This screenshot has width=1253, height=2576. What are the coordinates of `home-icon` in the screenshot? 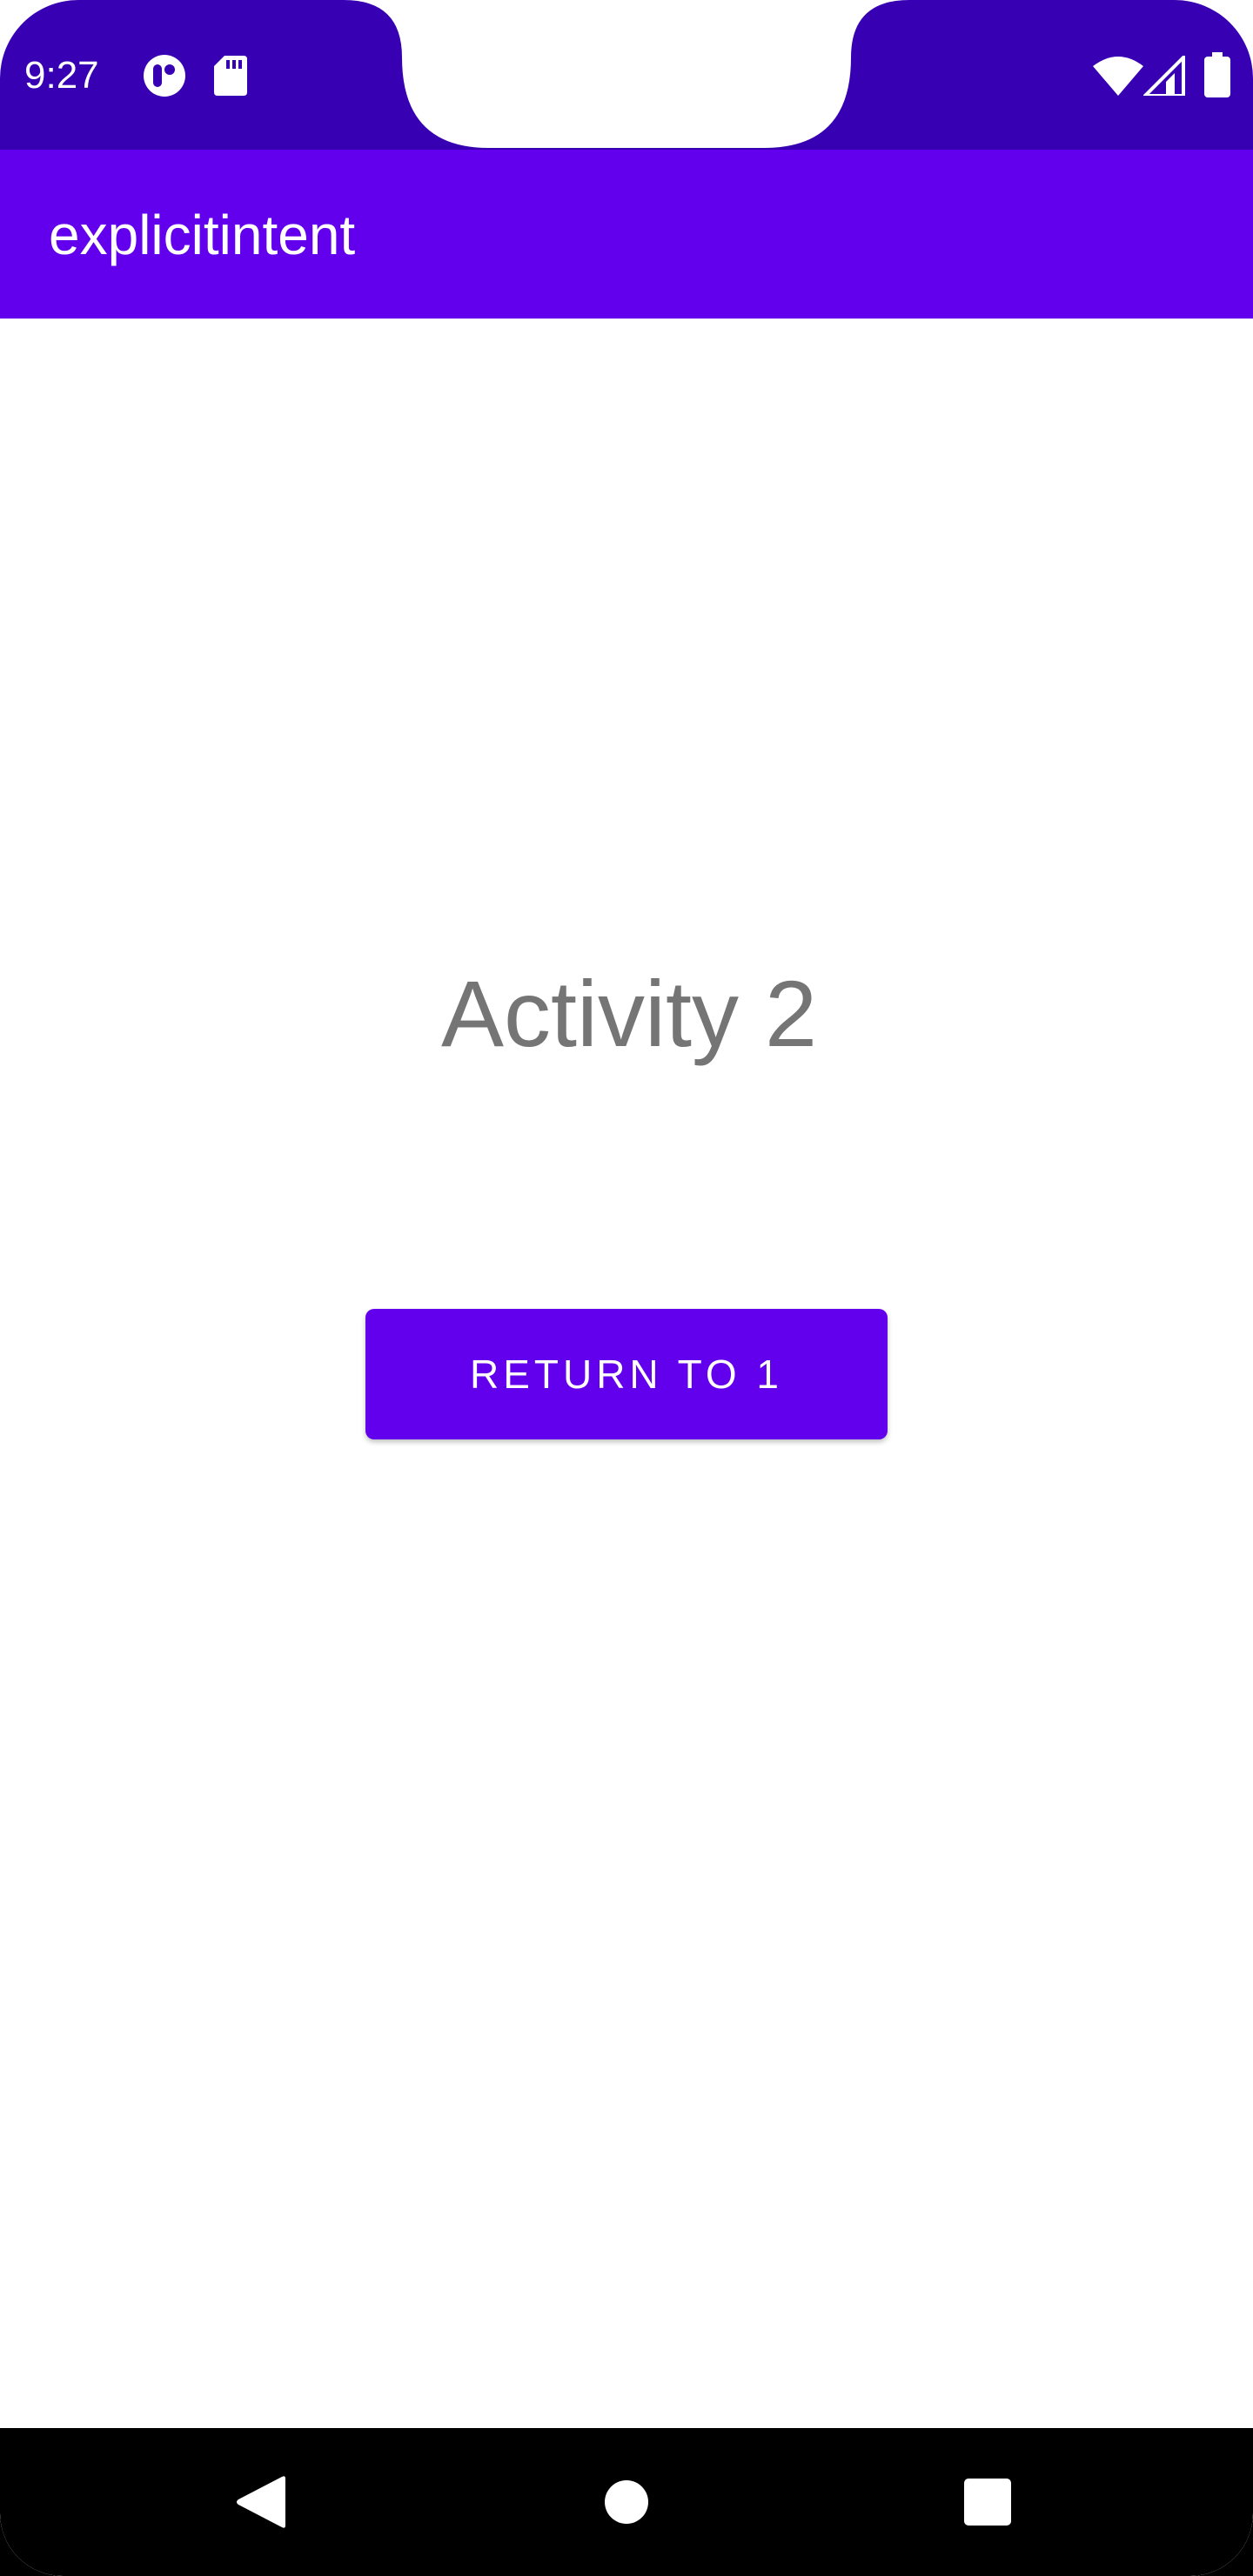 It's located at (626, 2502).